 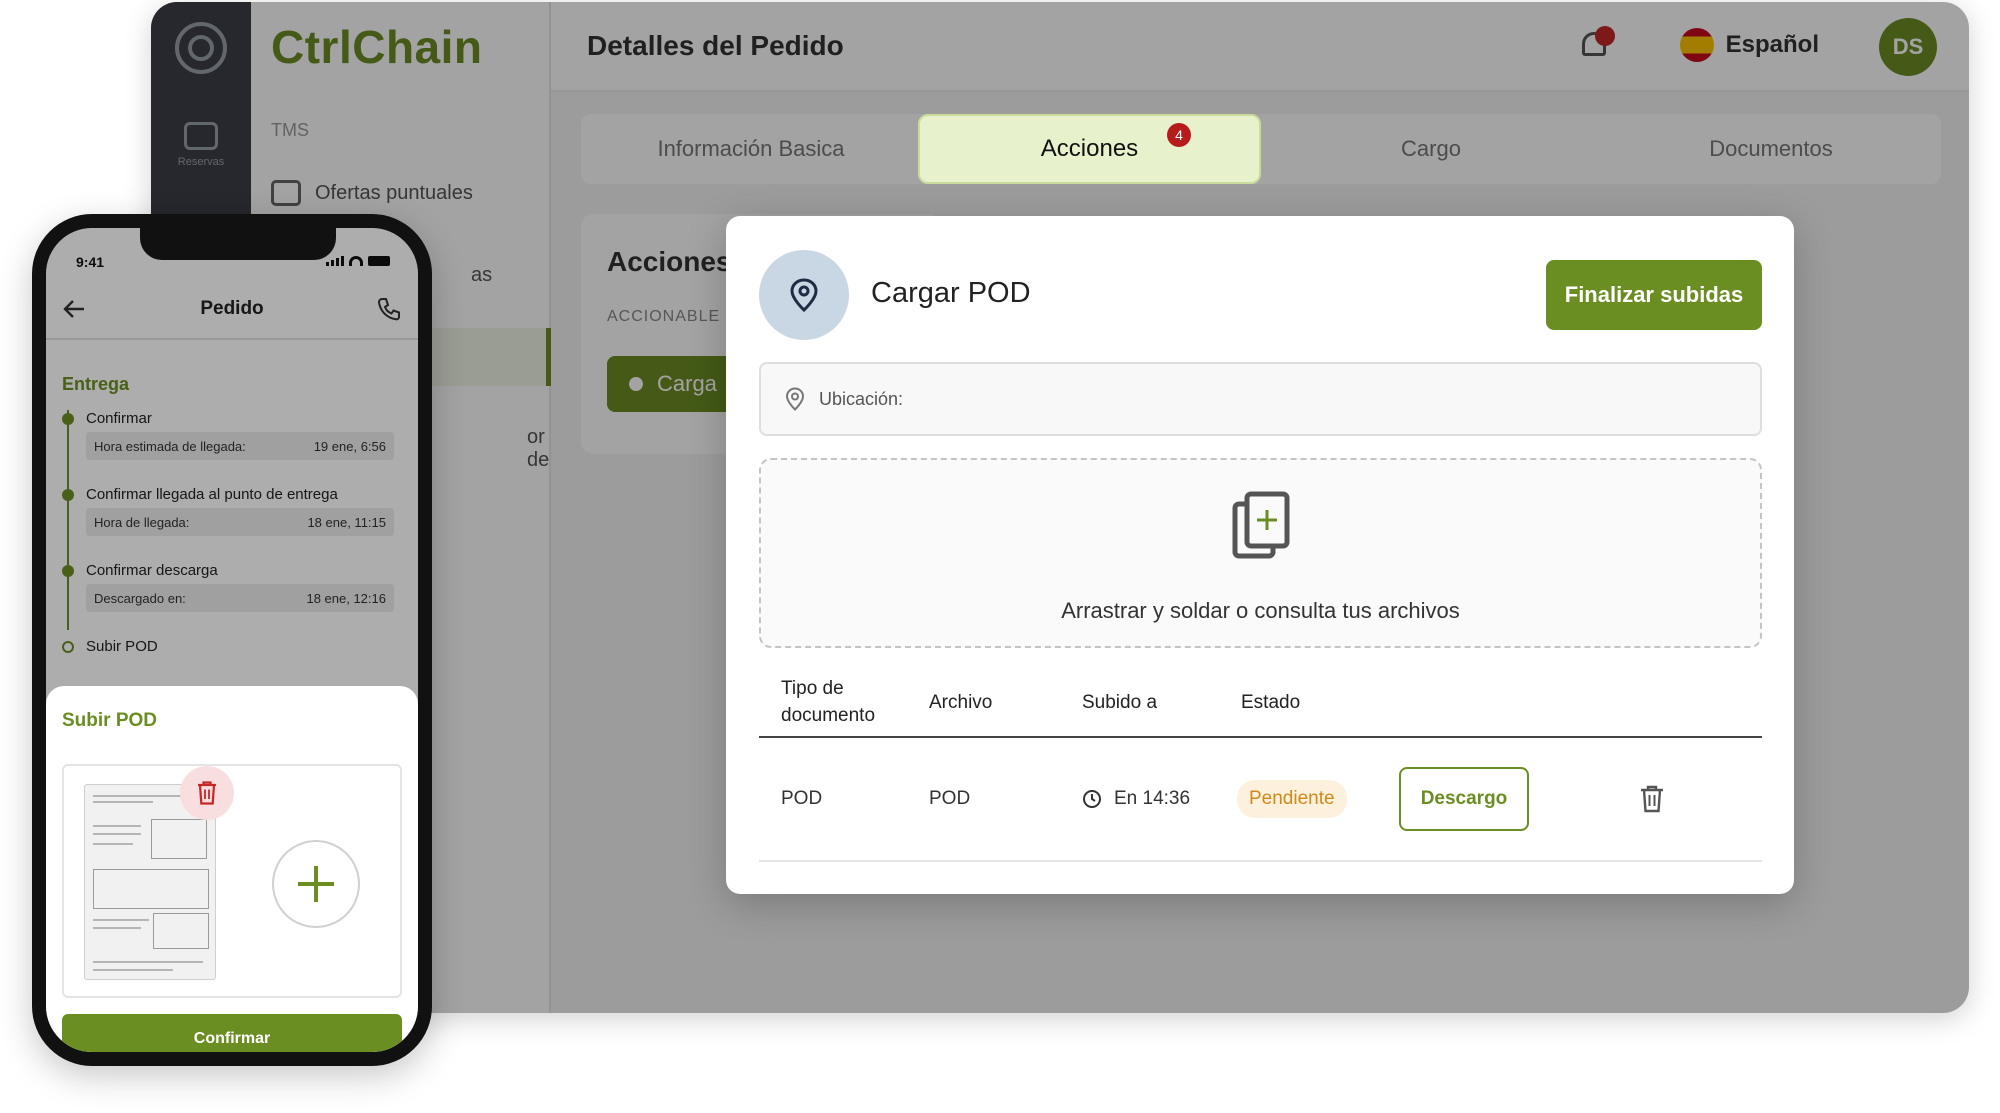 I want to click on cell-file: POD, so click(x=950, y=798).